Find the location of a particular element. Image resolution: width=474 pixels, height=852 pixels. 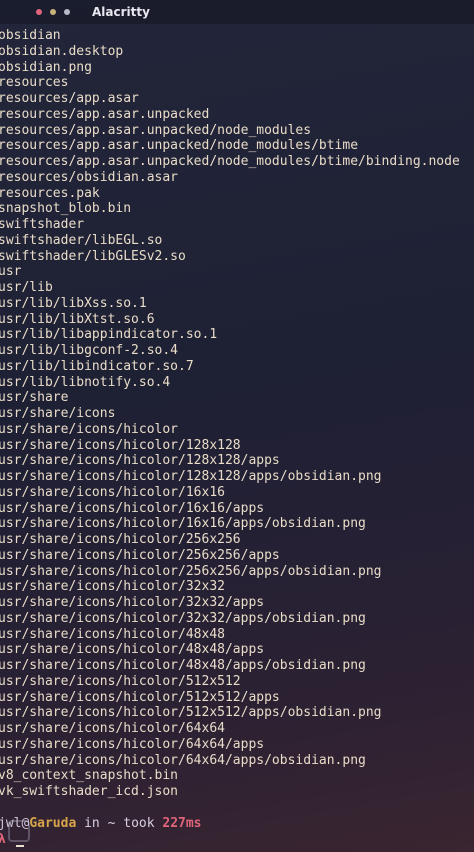

output-line: vk_swiftshader_icd.json is located at coordinates (89, 791).